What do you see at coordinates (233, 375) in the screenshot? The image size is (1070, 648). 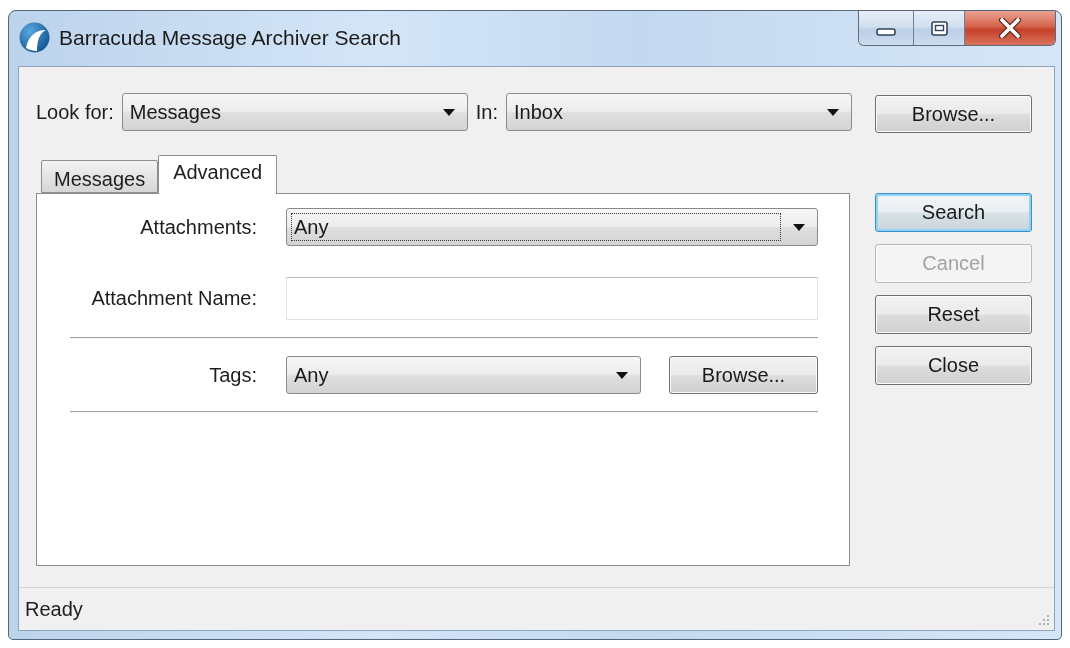 I see `field-label: Tags:` at bounding box center [233, 375].